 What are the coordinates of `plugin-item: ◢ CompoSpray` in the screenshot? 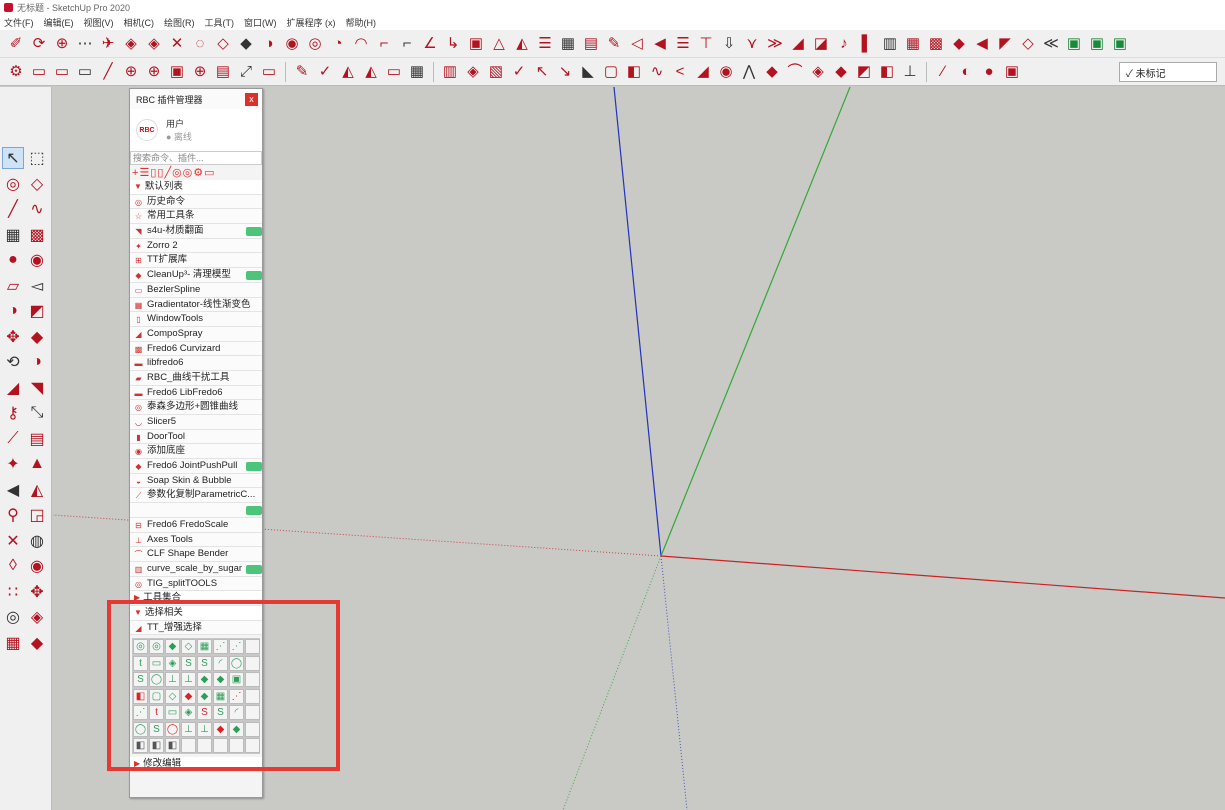 It's located at (196, 334).